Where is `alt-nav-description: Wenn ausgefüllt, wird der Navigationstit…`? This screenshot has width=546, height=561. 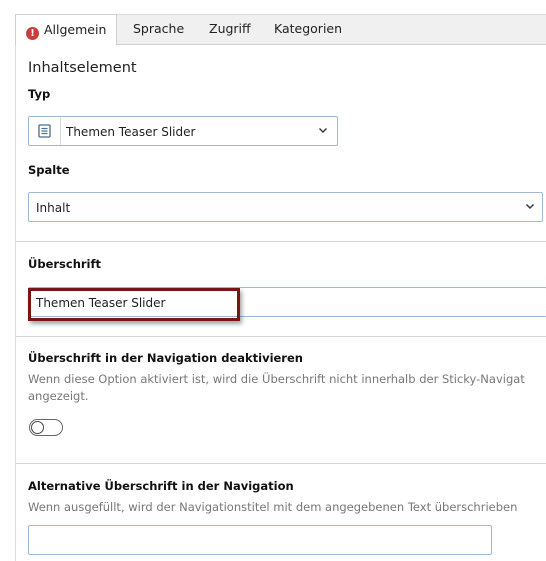 alt-nav-description: Wenn ausgefüllt, wird der Navigationstit… is located at coordinates (273, 507).